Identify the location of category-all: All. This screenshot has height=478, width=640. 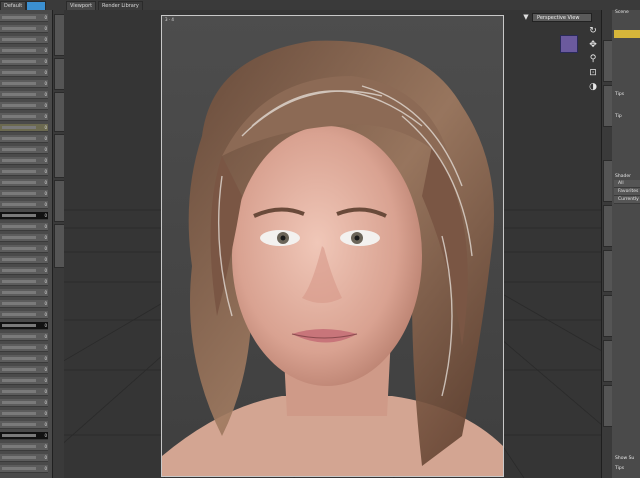
(627, 184).